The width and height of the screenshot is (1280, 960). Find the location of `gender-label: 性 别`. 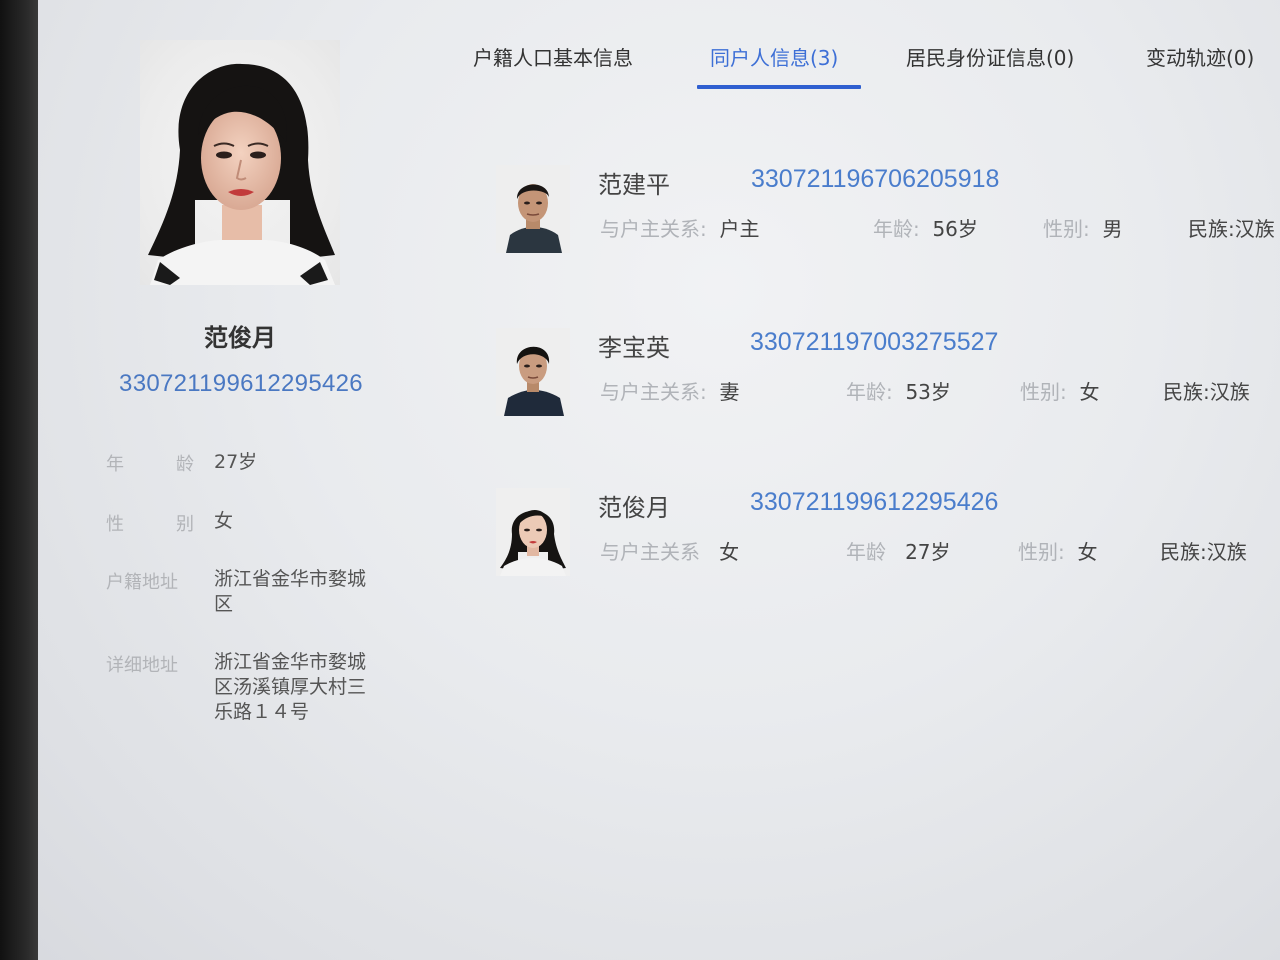

gender-label: 性 别 is located at coordinates (150, 523).